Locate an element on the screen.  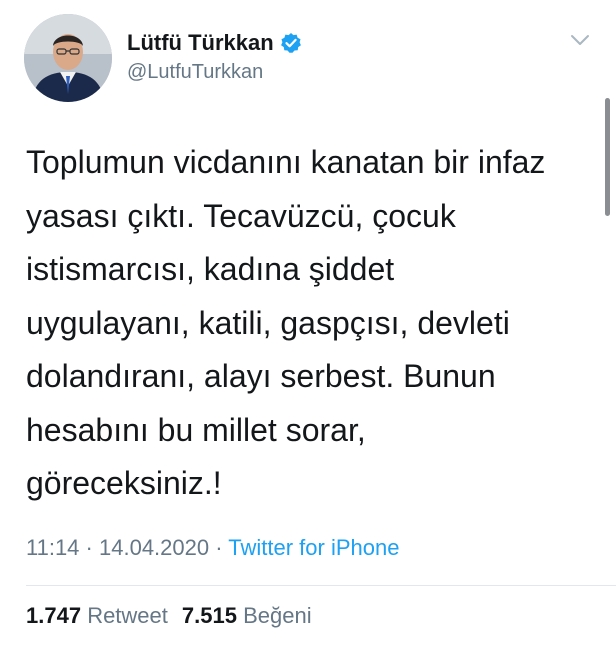
tweet-meta: 11:14 · 14.04.2020 · Twitter for iPhone is located at coordinates (212, 548).